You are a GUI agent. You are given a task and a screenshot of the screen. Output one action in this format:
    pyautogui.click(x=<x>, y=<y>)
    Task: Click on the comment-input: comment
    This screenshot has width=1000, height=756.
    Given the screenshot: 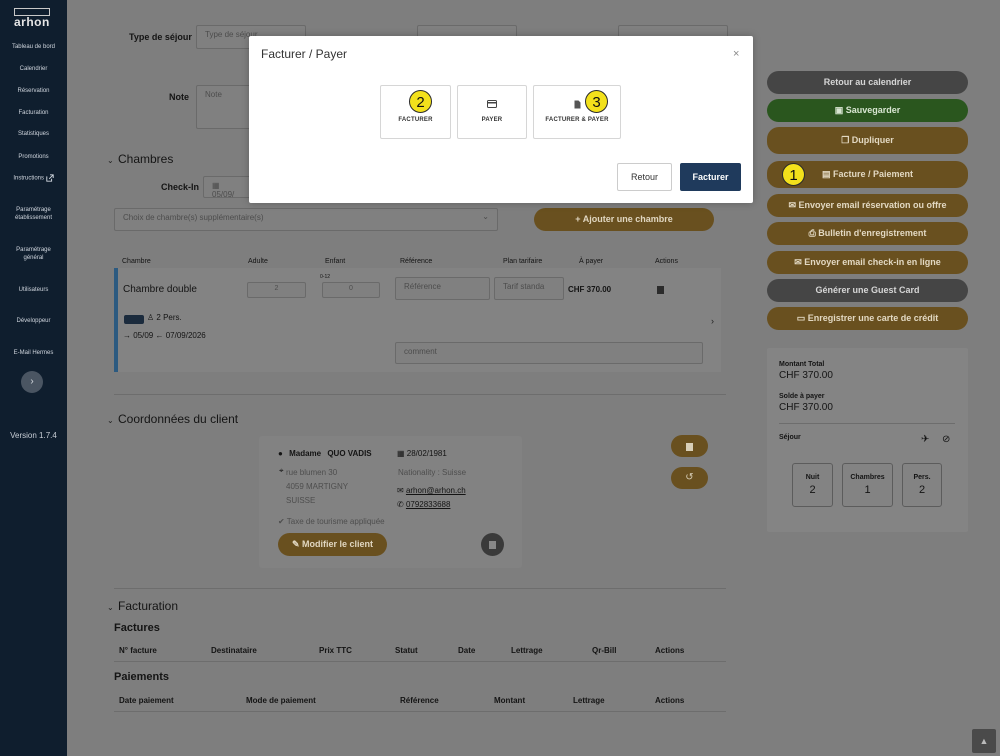 What is the action you would take?
    pyautogui.click(x=549, y=353)
    